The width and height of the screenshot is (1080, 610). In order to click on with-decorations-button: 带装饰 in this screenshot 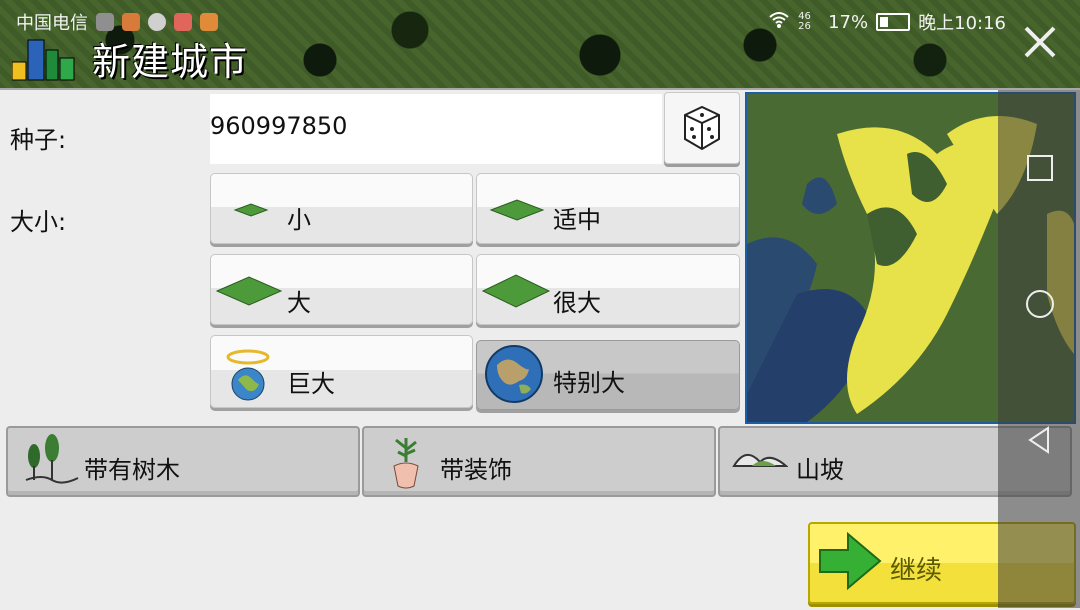, I will do `click(539, 461)`.